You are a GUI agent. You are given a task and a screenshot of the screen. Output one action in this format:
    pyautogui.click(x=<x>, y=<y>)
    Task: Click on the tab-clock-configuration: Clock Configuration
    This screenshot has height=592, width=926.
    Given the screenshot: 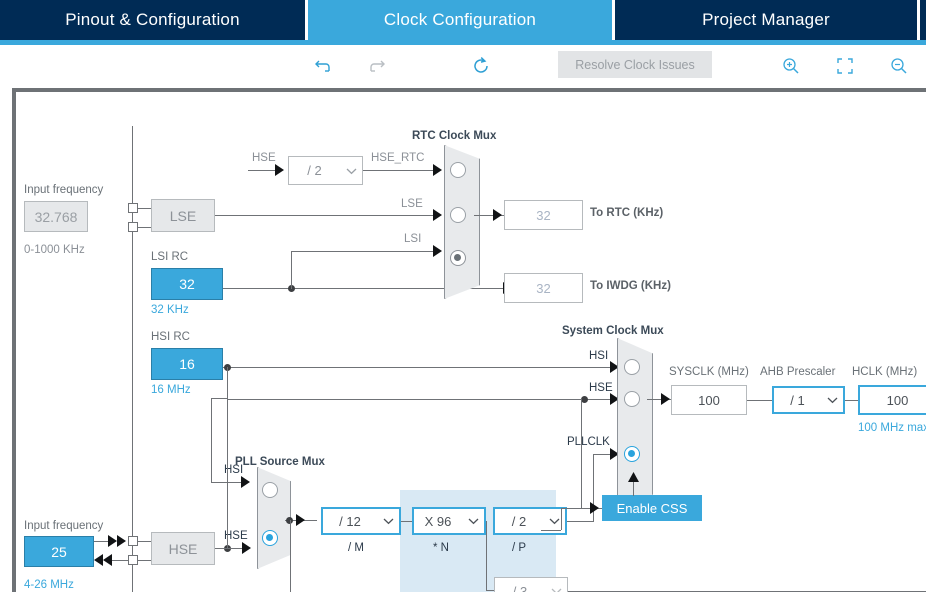 What is the action you would take?
    pyautogui.click(x=460, y=20)
    